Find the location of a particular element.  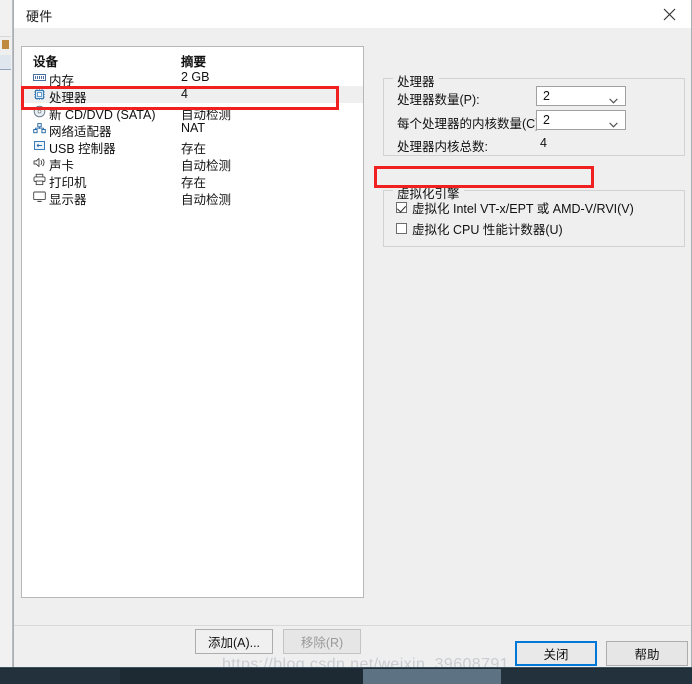

background-window-icon-sliver is located at coordinates (5, 44).